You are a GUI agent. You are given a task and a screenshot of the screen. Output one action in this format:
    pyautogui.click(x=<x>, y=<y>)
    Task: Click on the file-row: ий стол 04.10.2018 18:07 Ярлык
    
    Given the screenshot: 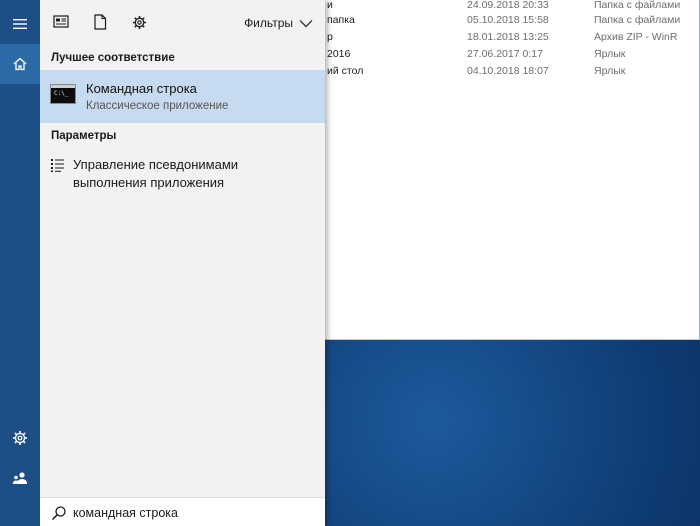 What is the action you would take?
    pyautogui.click(x=500, y=71)
    